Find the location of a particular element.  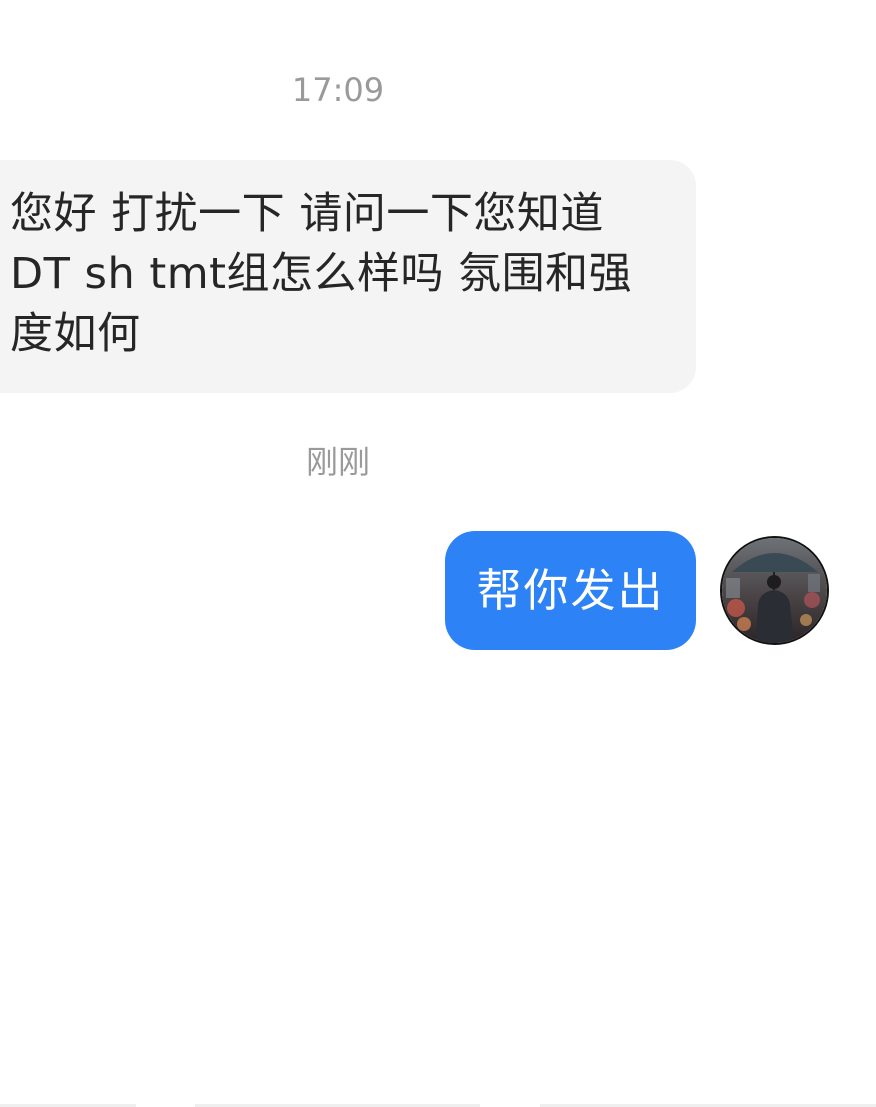

outgoing-message-bubble: 帮你发出 is located at coordinates (570, 590).